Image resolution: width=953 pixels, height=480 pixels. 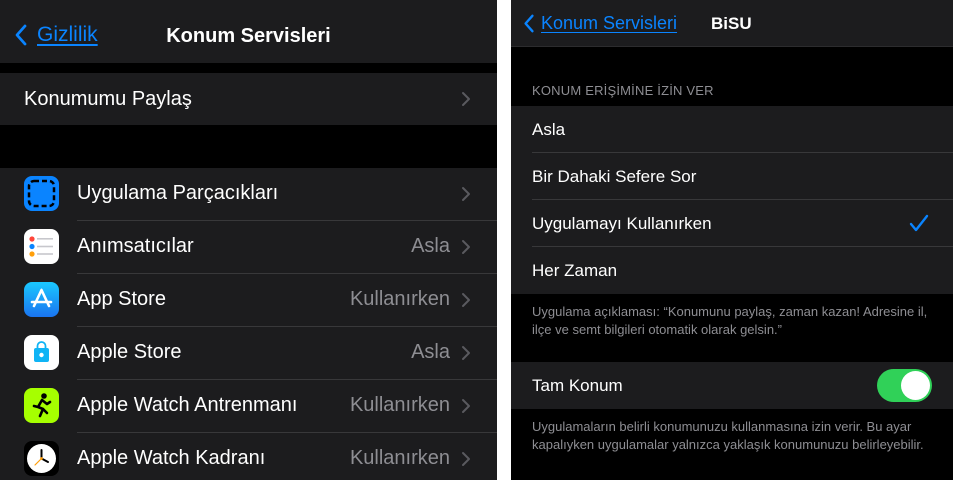 I want to click on back-button: Konum Servisleri, so click(x=600, y=23).